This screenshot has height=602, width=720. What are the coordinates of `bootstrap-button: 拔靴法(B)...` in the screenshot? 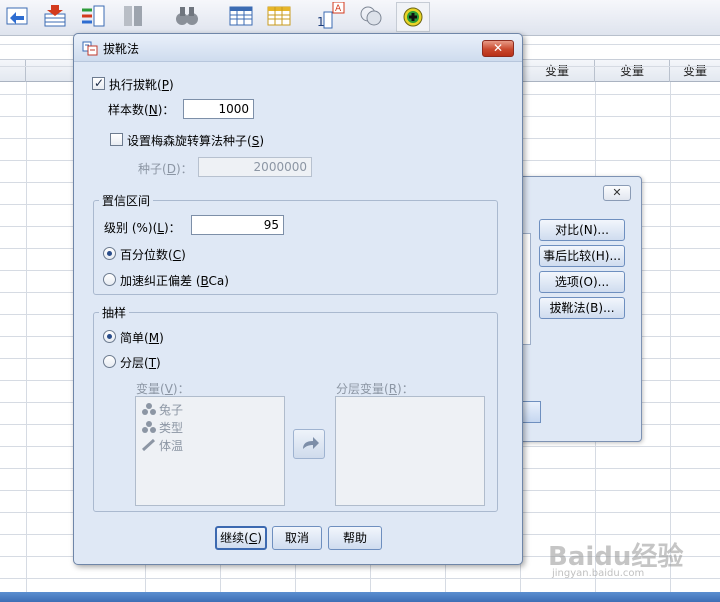 It's located at (582, 308).